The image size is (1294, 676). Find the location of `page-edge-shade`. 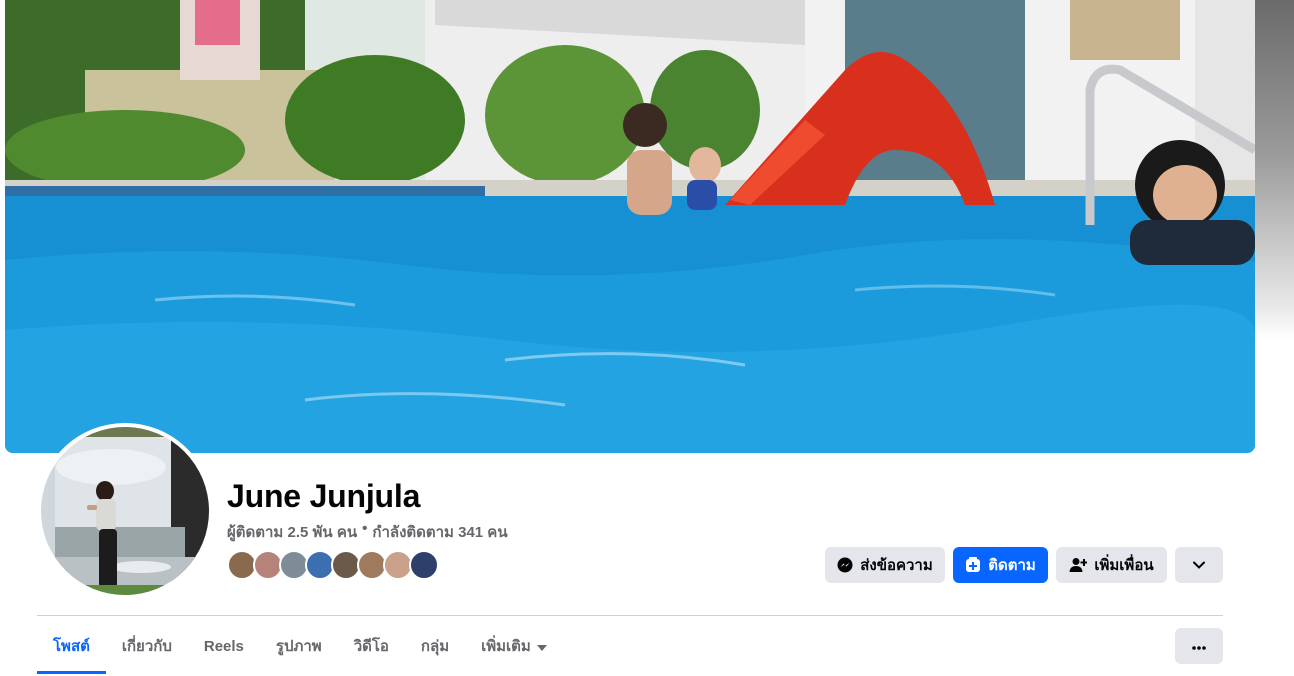

page-edge-shade is located at coordinates (1274, 170).